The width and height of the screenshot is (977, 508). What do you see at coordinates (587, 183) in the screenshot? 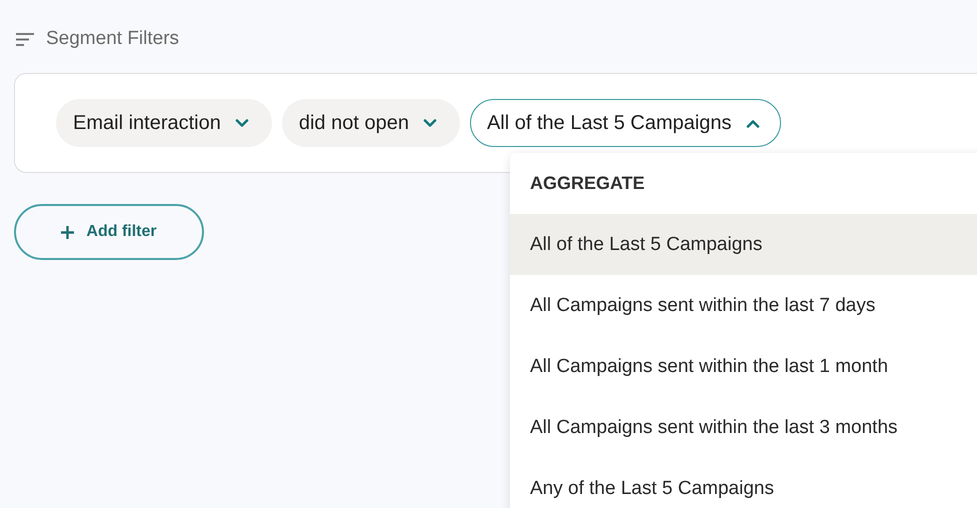
I see `group-heading: AGGREGATE` at bounding box center [587, 183].